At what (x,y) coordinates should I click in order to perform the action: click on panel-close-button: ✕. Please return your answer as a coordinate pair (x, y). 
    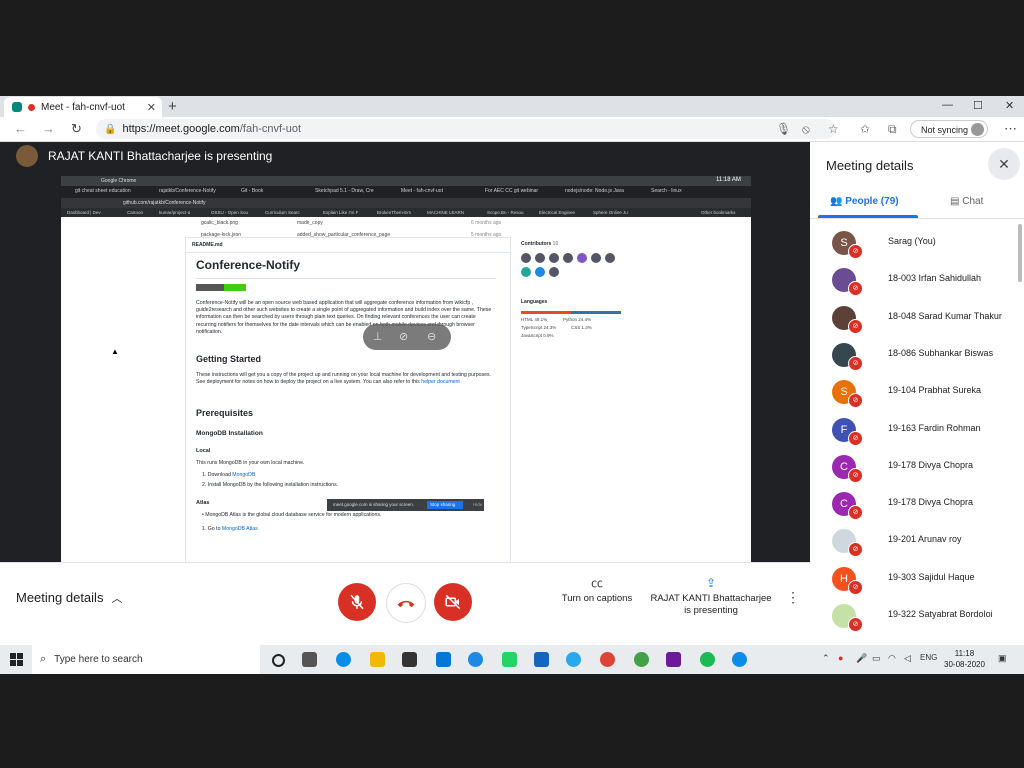
    Looking at the image, I should click on (1004, 164).